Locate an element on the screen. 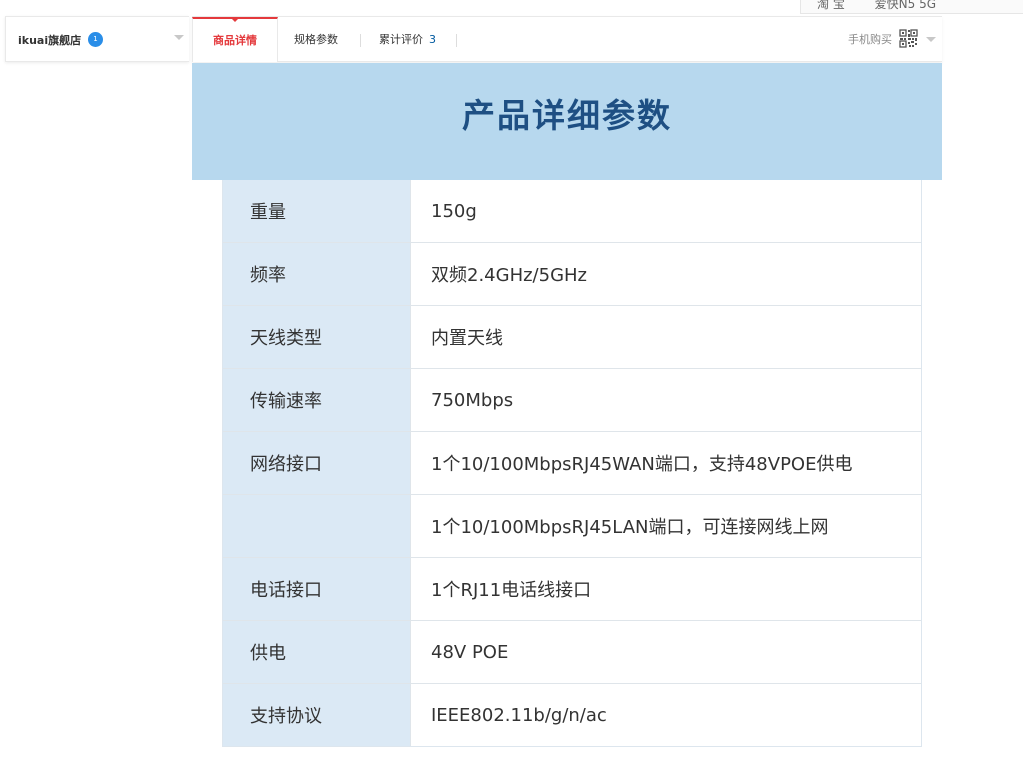  spec-value: 1个RJ11电话线接口 is located at coordinates (666, 589).